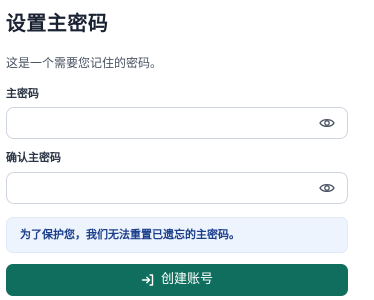  I want to click on master-password-label: 主密码, so click(22, 93).